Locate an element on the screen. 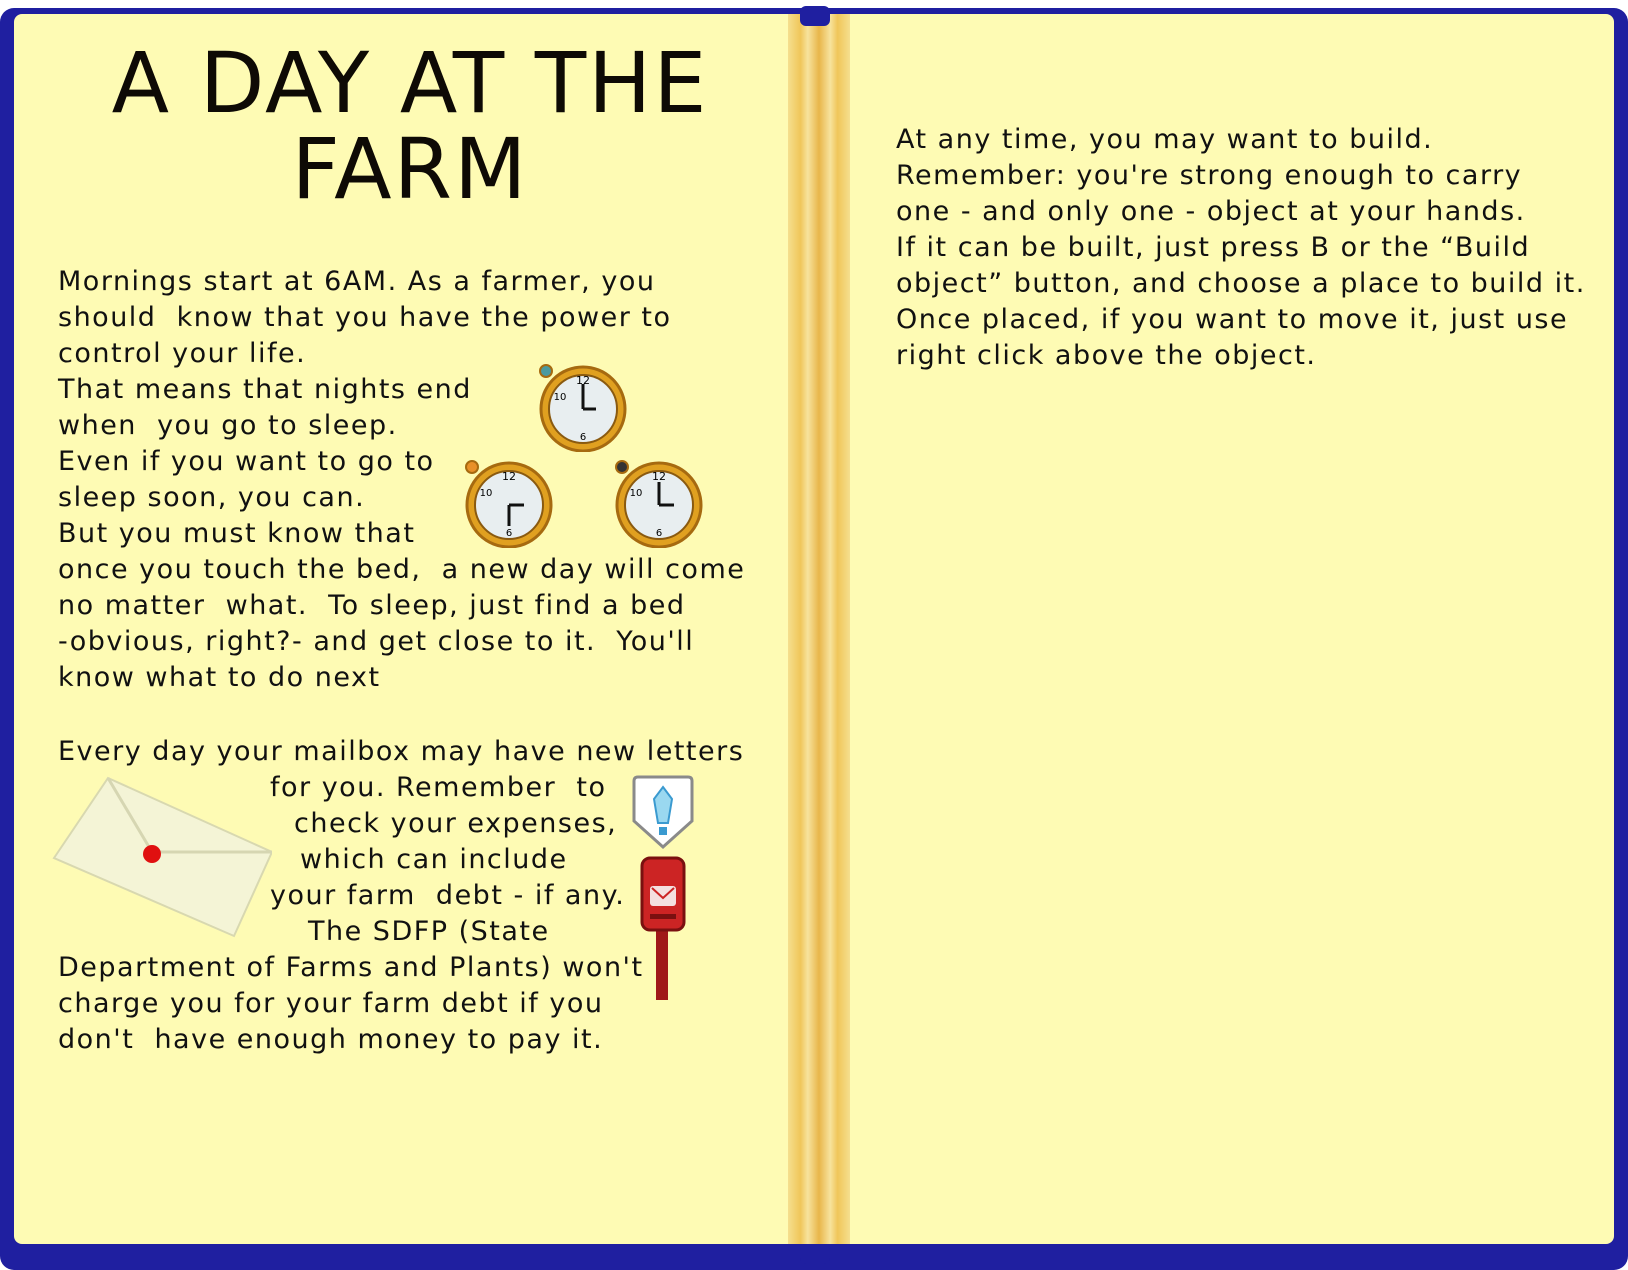 The width and height of the screenshot is (1628, 1270). gem-bubble-icon is located at coordinates (663, 812).